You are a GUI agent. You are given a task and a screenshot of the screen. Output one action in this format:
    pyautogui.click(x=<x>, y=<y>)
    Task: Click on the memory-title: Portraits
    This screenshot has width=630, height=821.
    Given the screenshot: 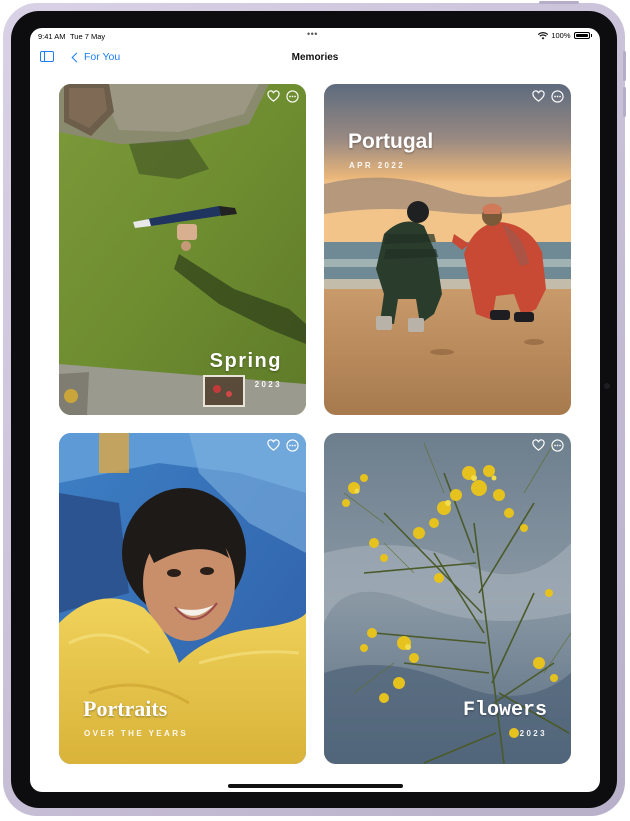 What is the action you would take?
    pyautogui.click(x=125, y=708)
    